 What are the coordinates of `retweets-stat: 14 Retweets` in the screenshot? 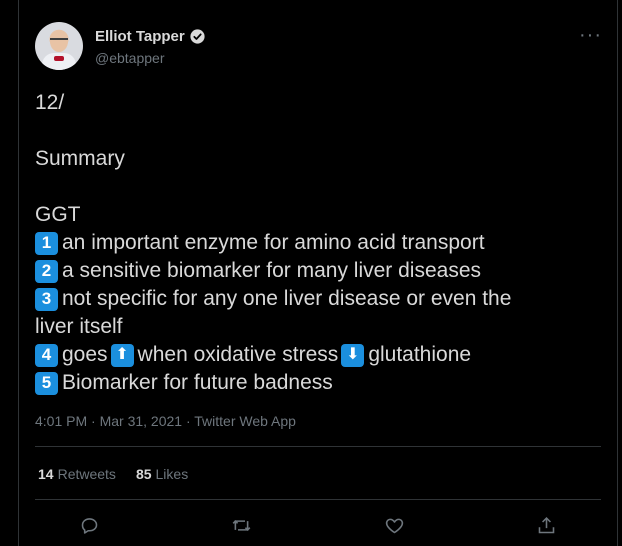 It's located at (77, 474).